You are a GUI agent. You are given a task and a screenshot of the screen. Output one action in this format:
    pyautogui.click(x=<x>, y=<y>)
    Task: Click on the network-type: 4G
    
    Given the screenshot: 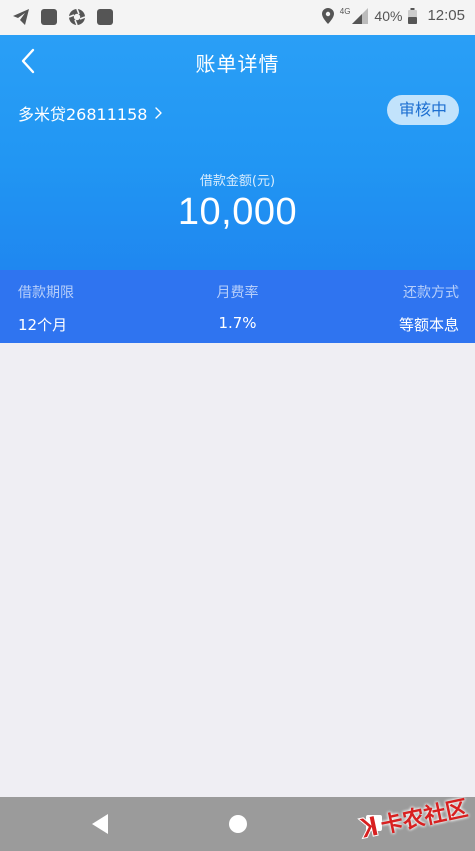 What is the action you would take?
    pyautogui.click(x=345, y=11)
    